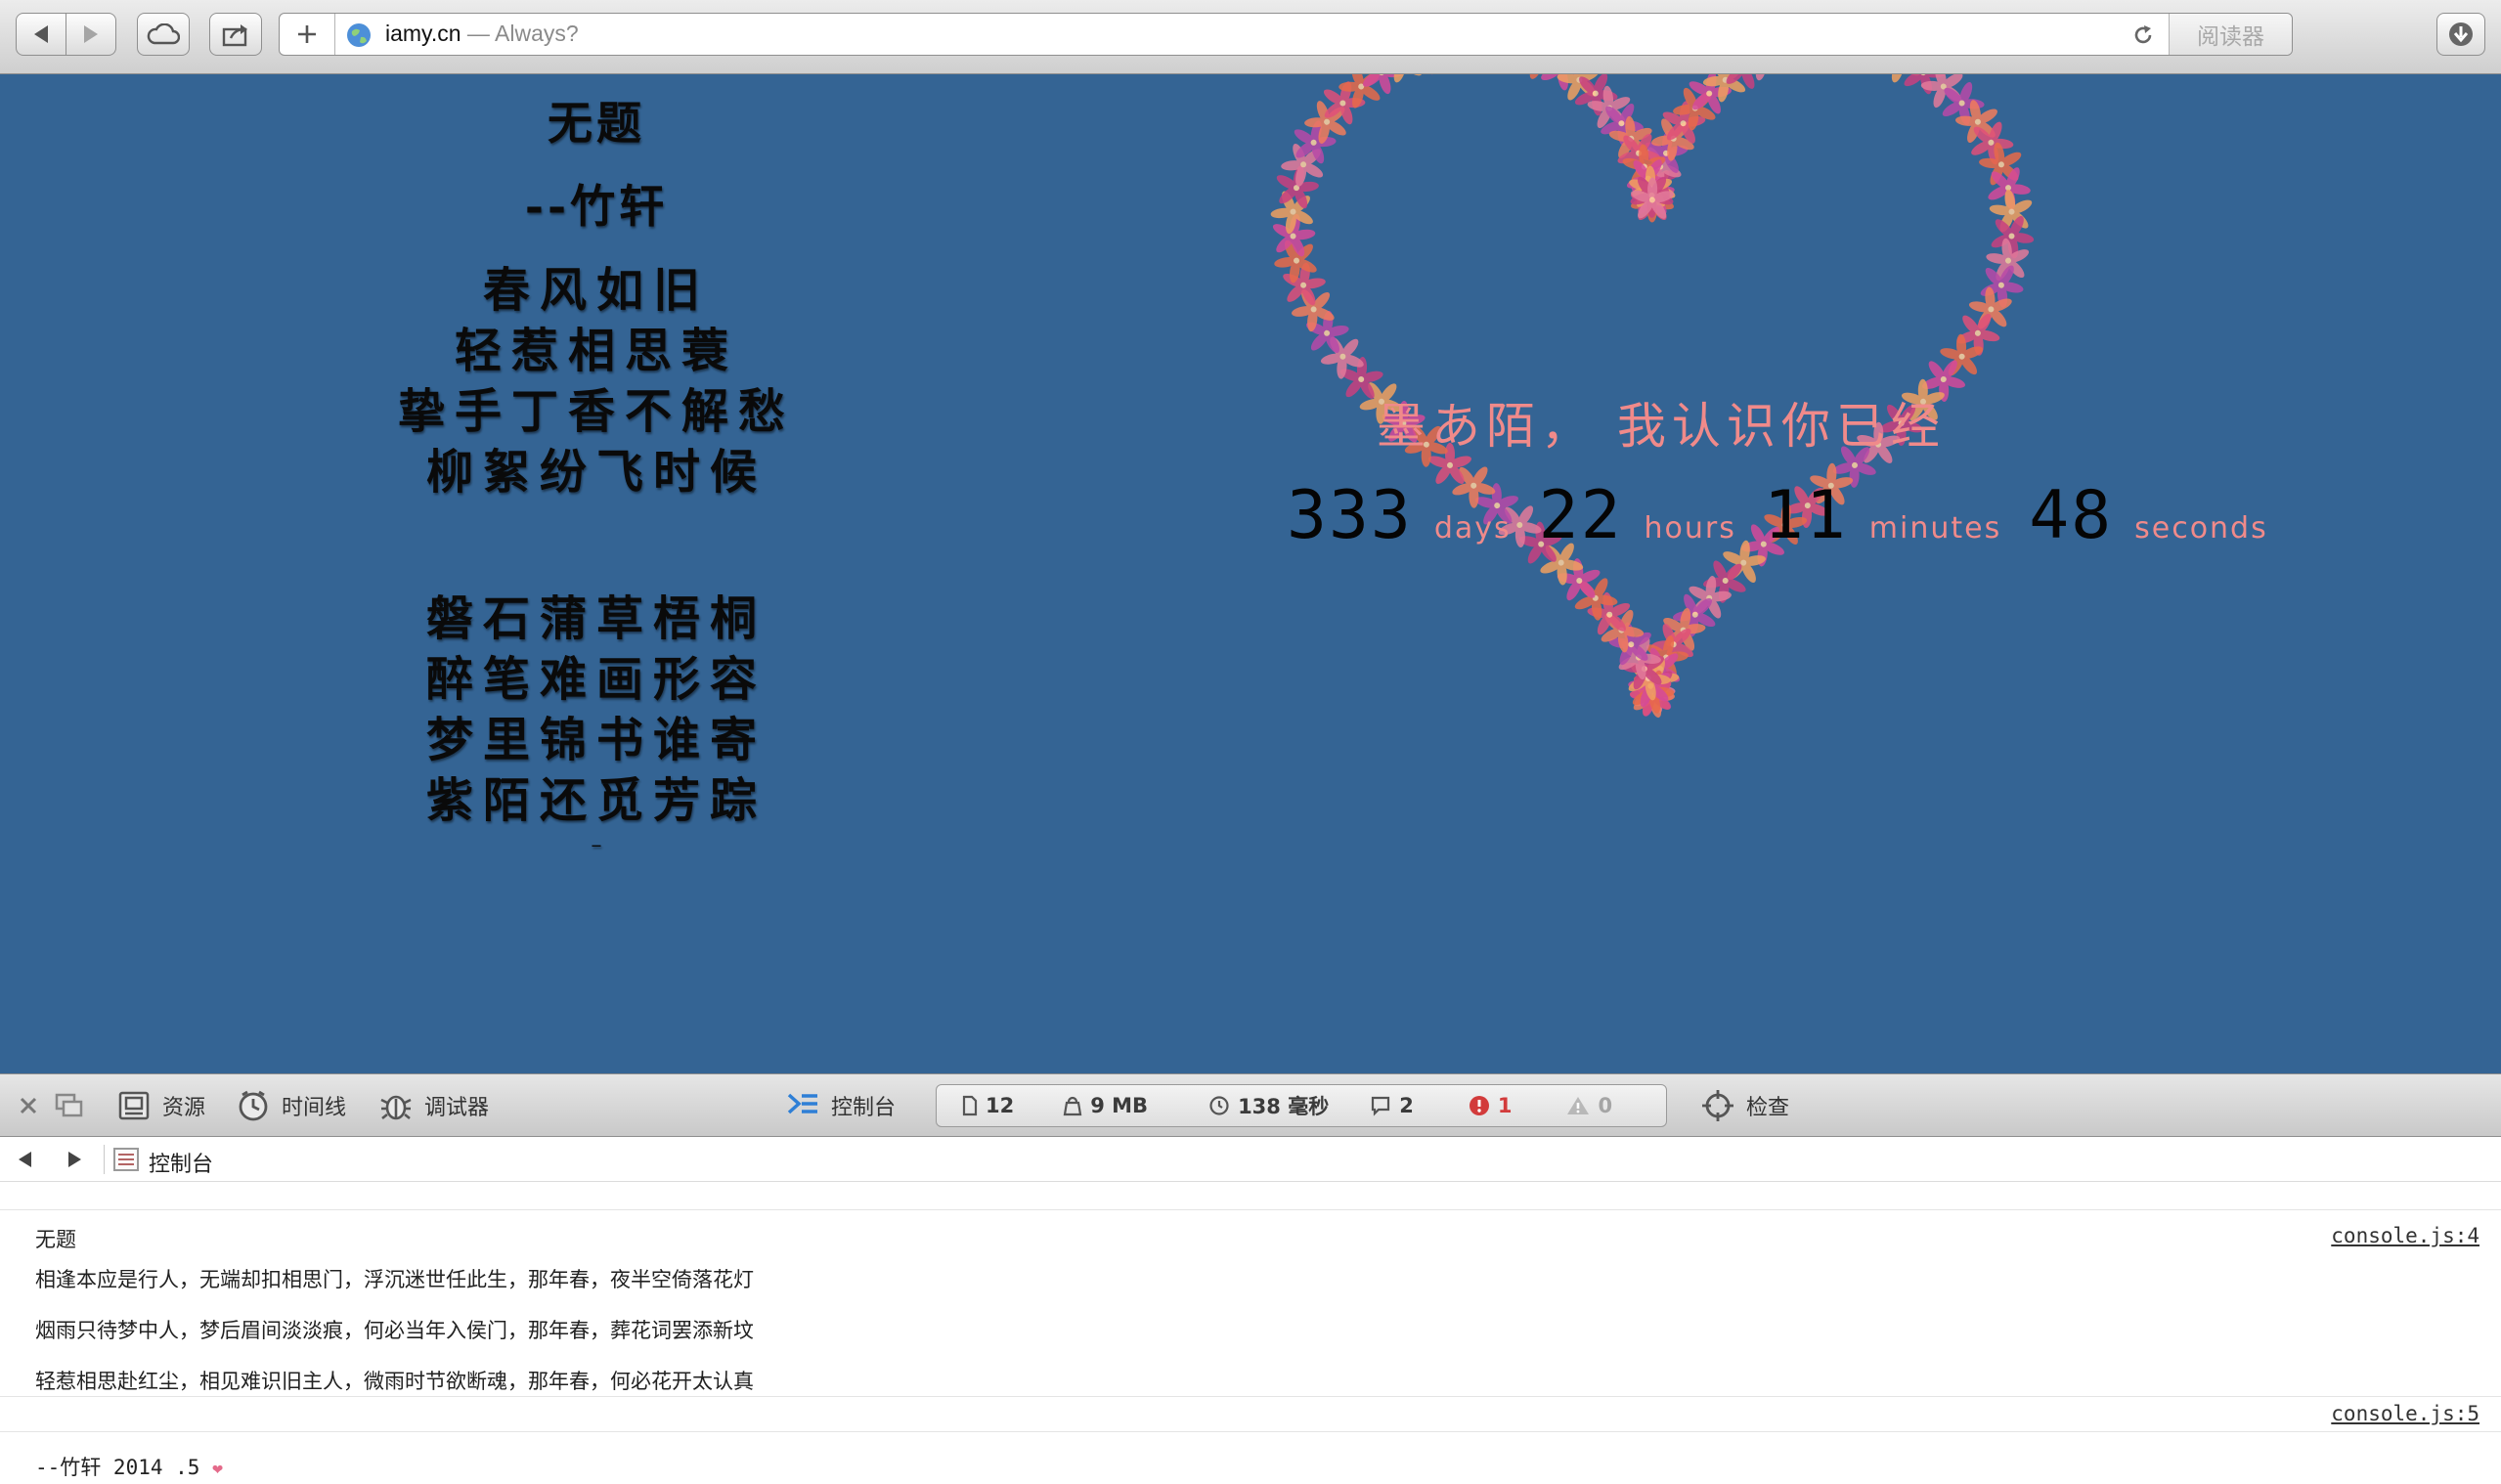 The width and height of the screenshot is (2501, 1484). What do you see at coordinates (596, 206) in the screenshot?
I see `poem-author: --竹轩` at bounding box center [596, 206].